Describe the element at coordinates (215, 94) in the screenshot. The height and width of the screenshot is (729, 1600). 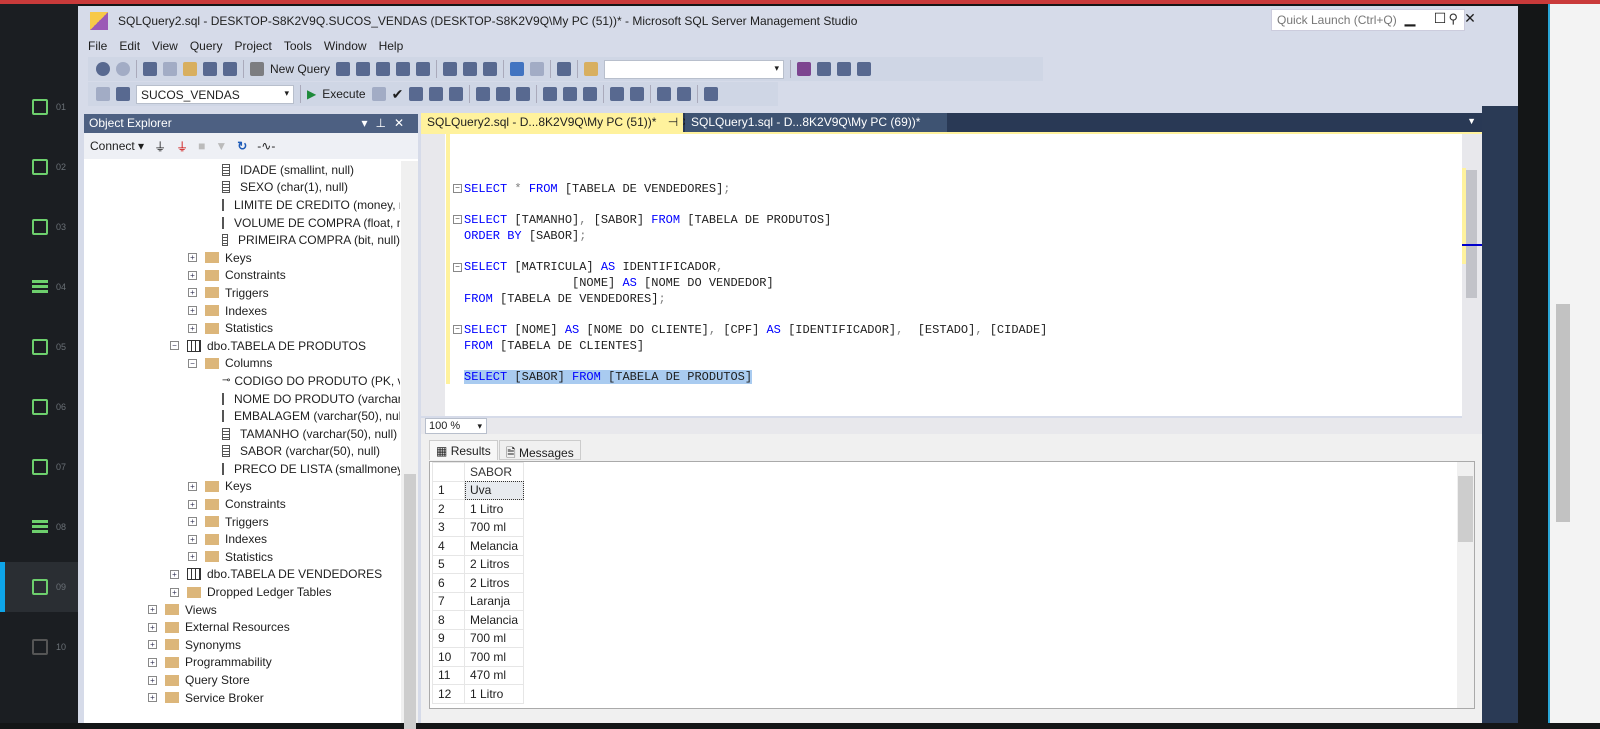
I see `database-select: SUCOS_VENDAS` at that location.